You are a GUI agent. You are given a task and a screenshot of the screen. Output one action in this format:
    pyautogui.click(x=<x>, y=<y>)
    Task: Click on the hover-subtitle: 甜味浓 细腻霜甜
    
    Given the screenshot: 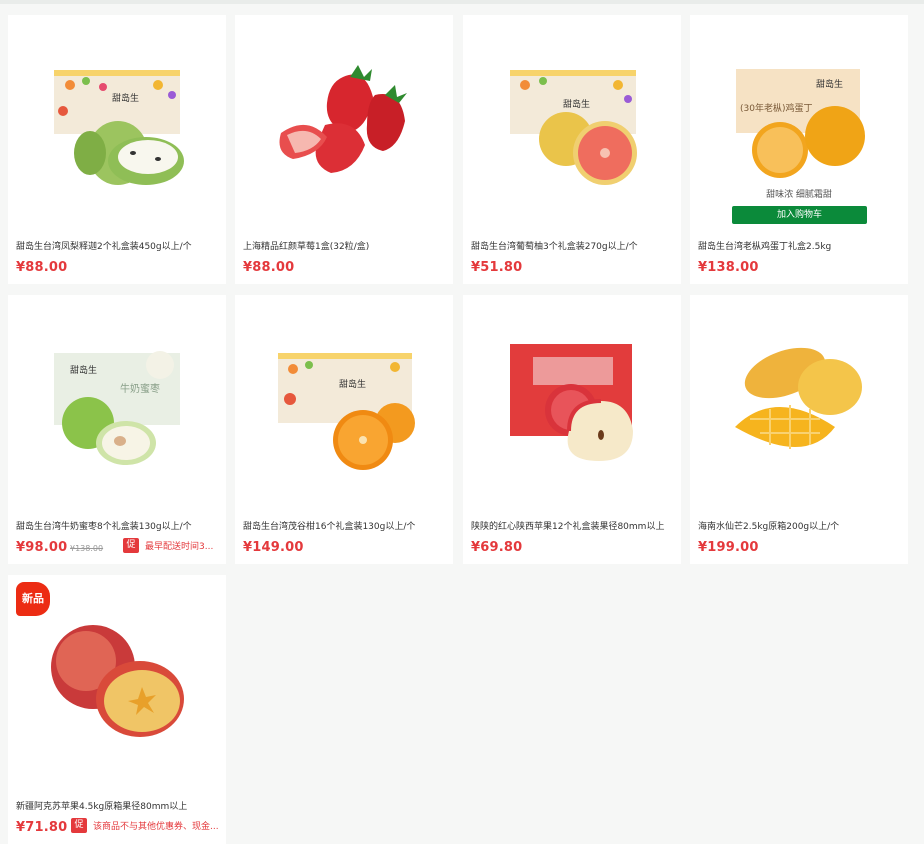 What is the action you would take?
    pyautogui.click(x=799, y=195)
    